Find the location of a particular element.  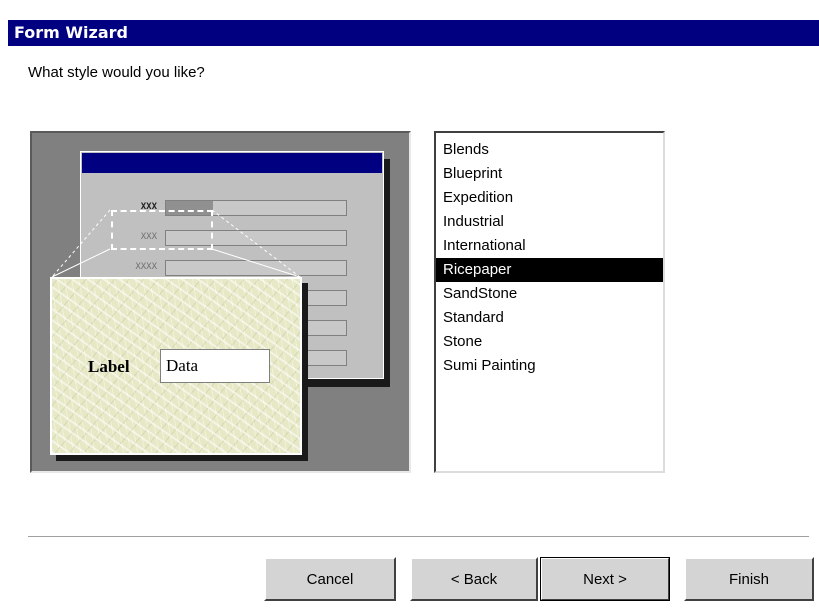

style-item-ricepaper: Ricepaper is located at coordinates (549, 270).